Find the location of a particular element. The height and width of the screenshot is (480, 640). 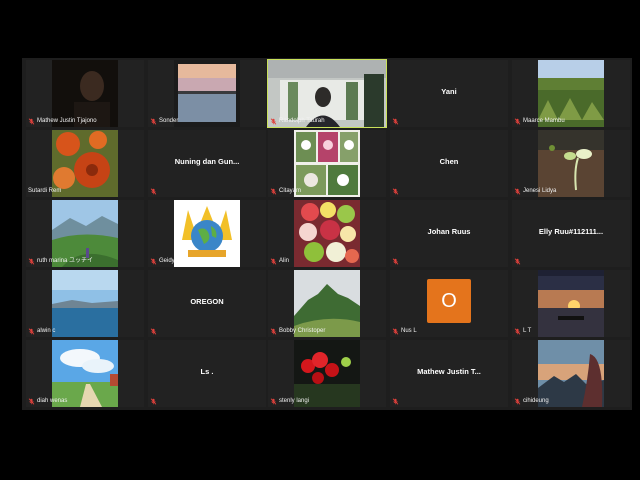

participant-display-name: Chen is located at coordinates (449, 161).